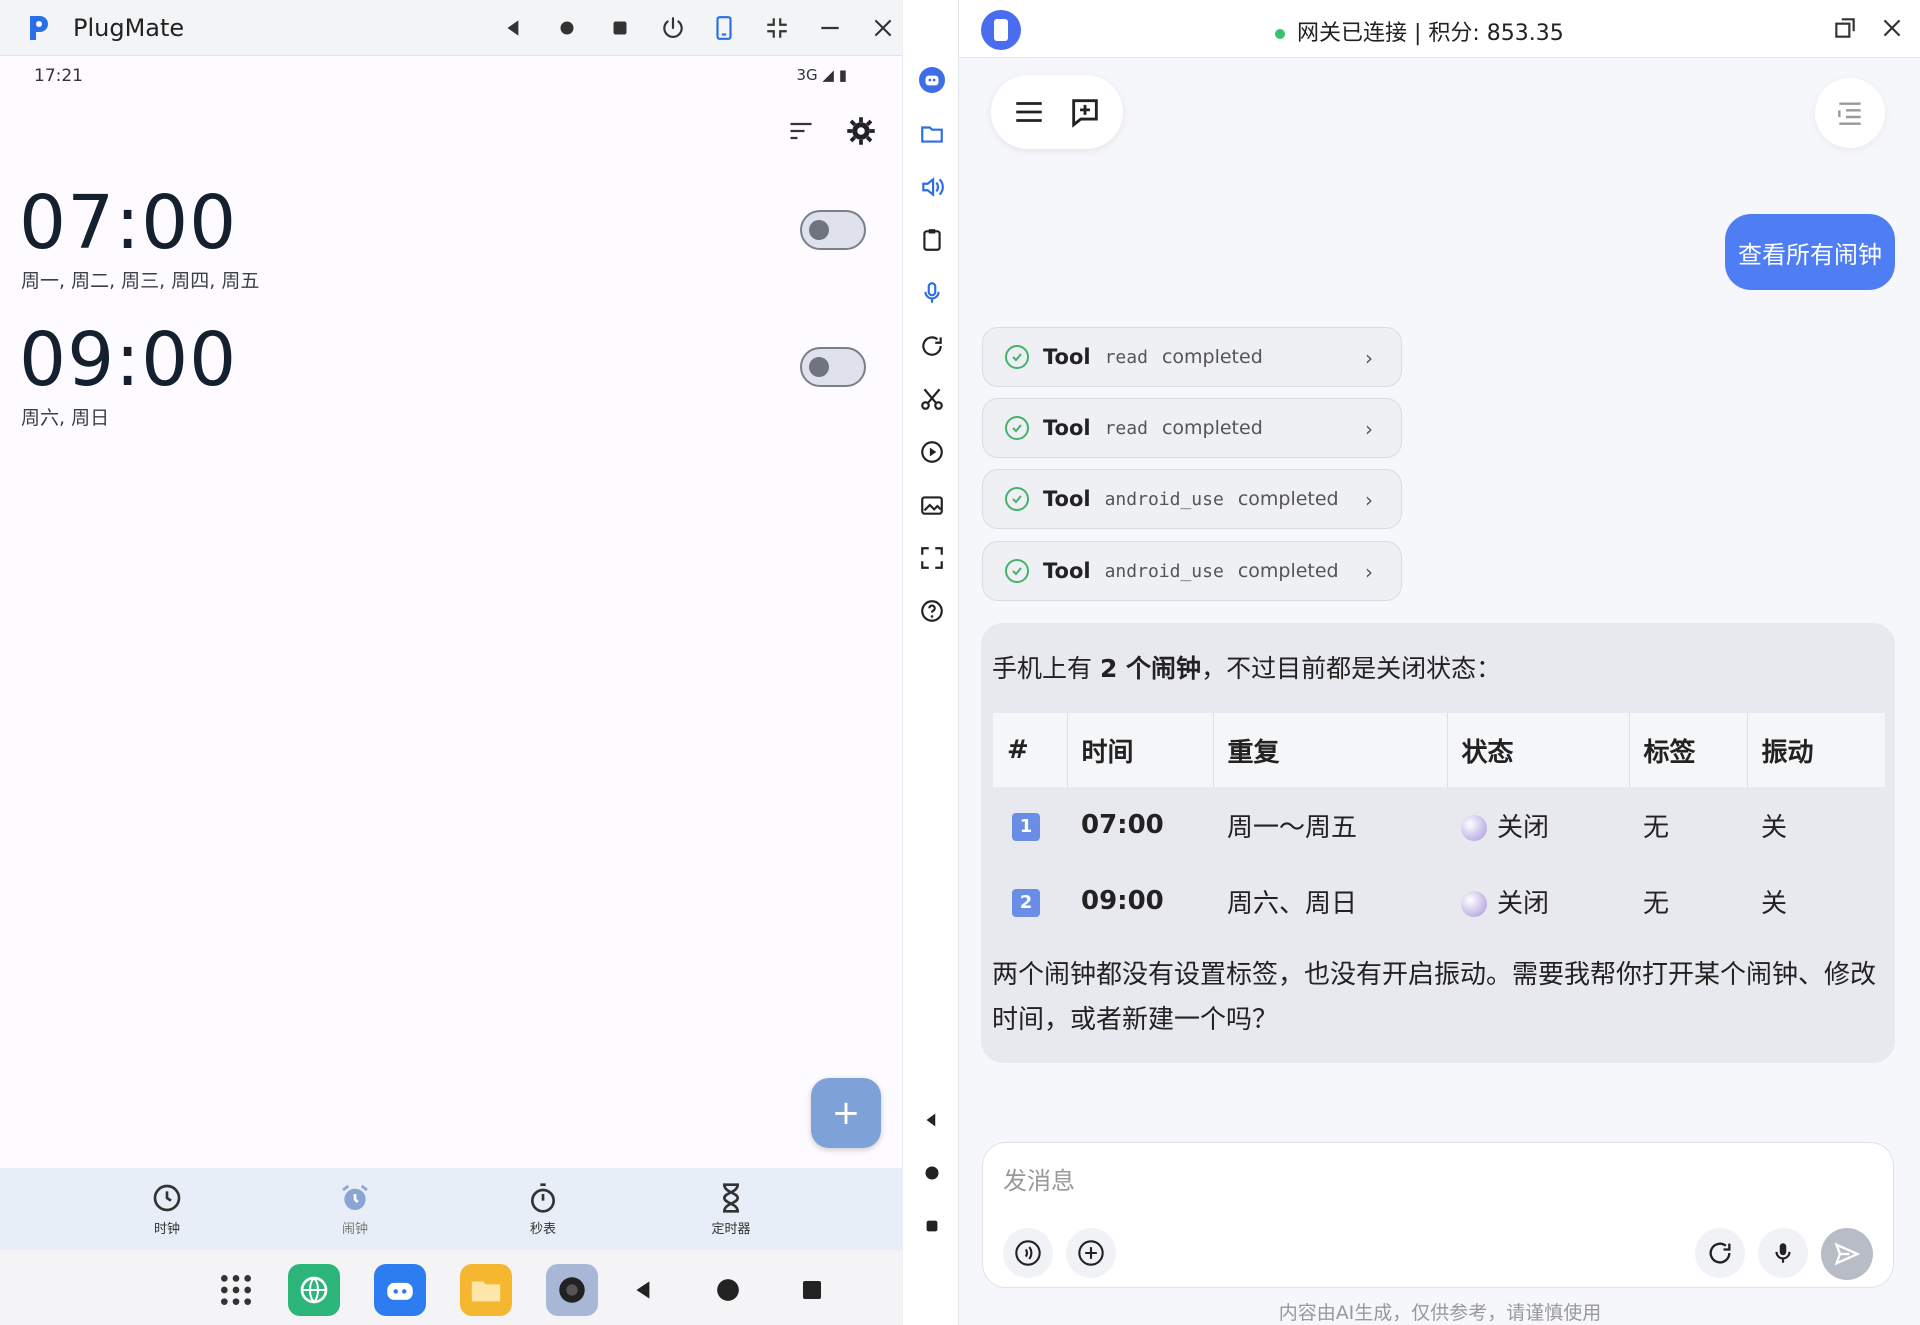  I want to click on robot-icon, so click(932, 80).